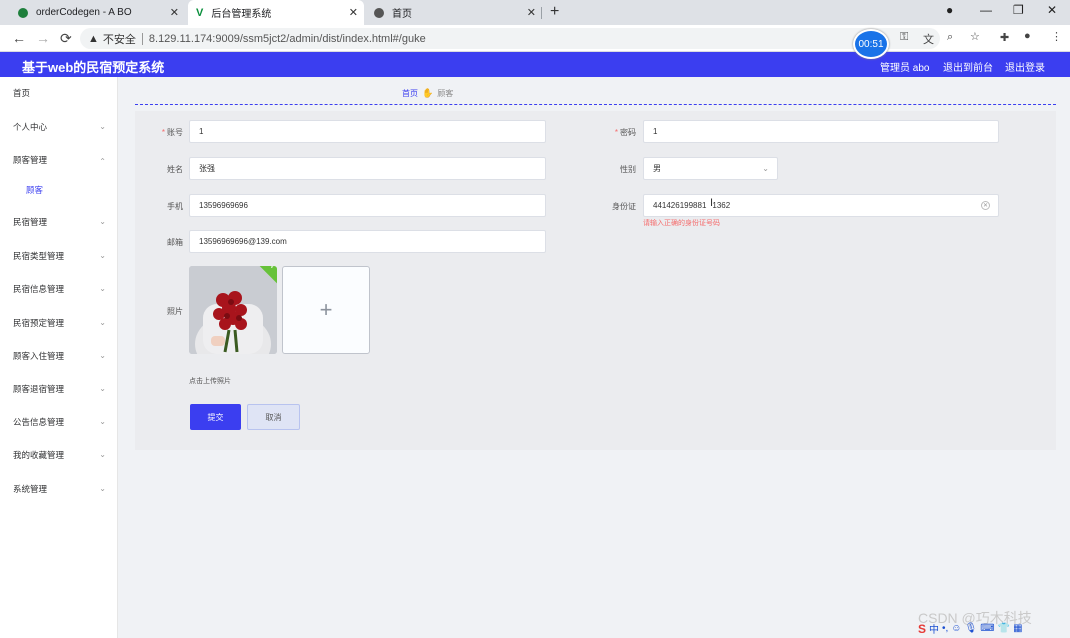 The width and height of the screenshot is (1070, 638). I want to click on sidebar-item-home: 首页, so click(59, 93).